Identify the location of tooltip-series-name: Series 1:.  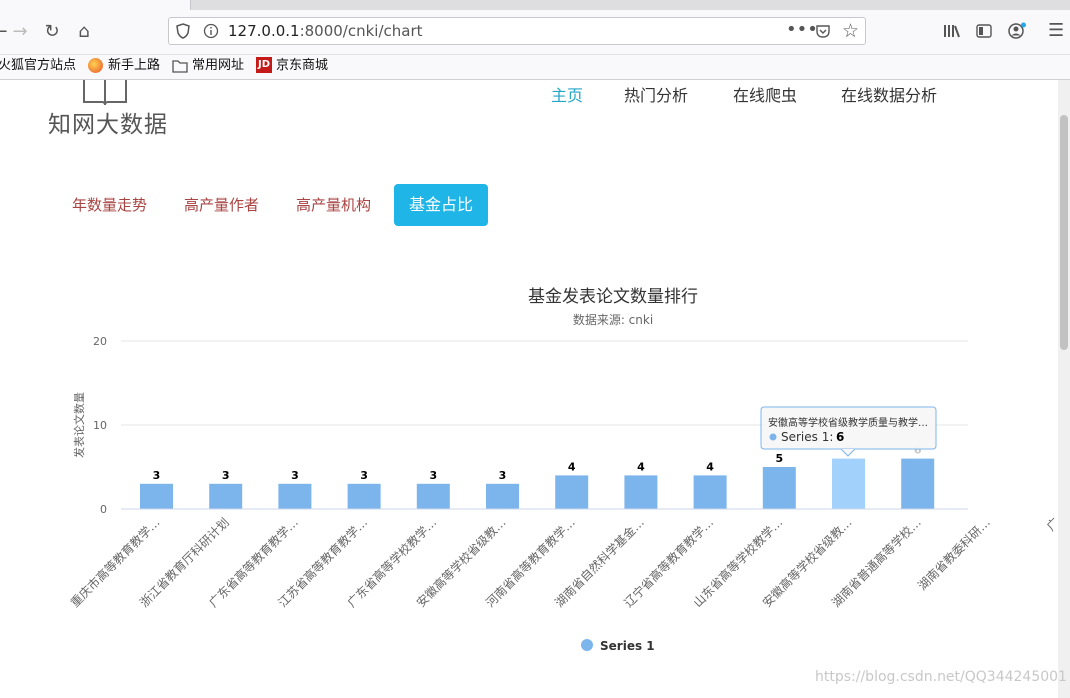
(807, 437).